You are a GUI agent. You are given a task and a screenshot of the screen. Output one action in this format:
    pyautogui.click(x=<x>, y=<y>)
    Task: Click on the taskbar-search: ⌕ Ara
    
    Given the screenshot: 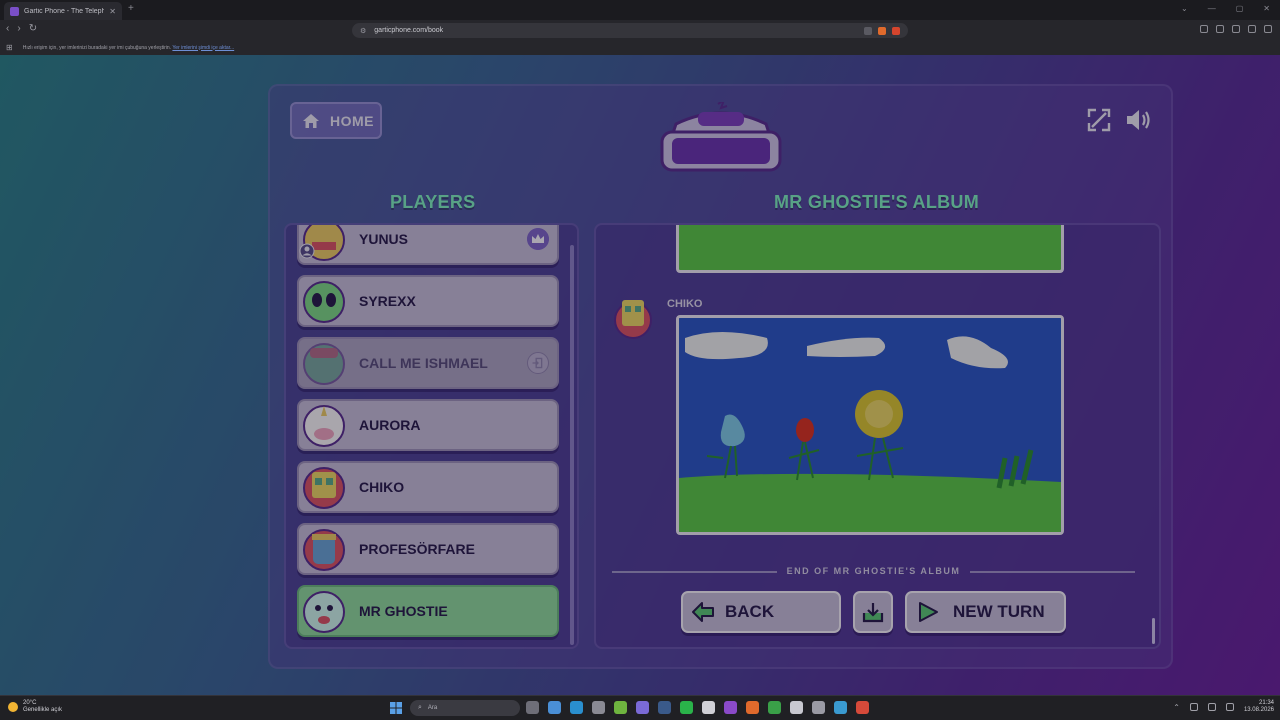 What is the action you would take?
    pyautogui.click(x=465, y=708)
    